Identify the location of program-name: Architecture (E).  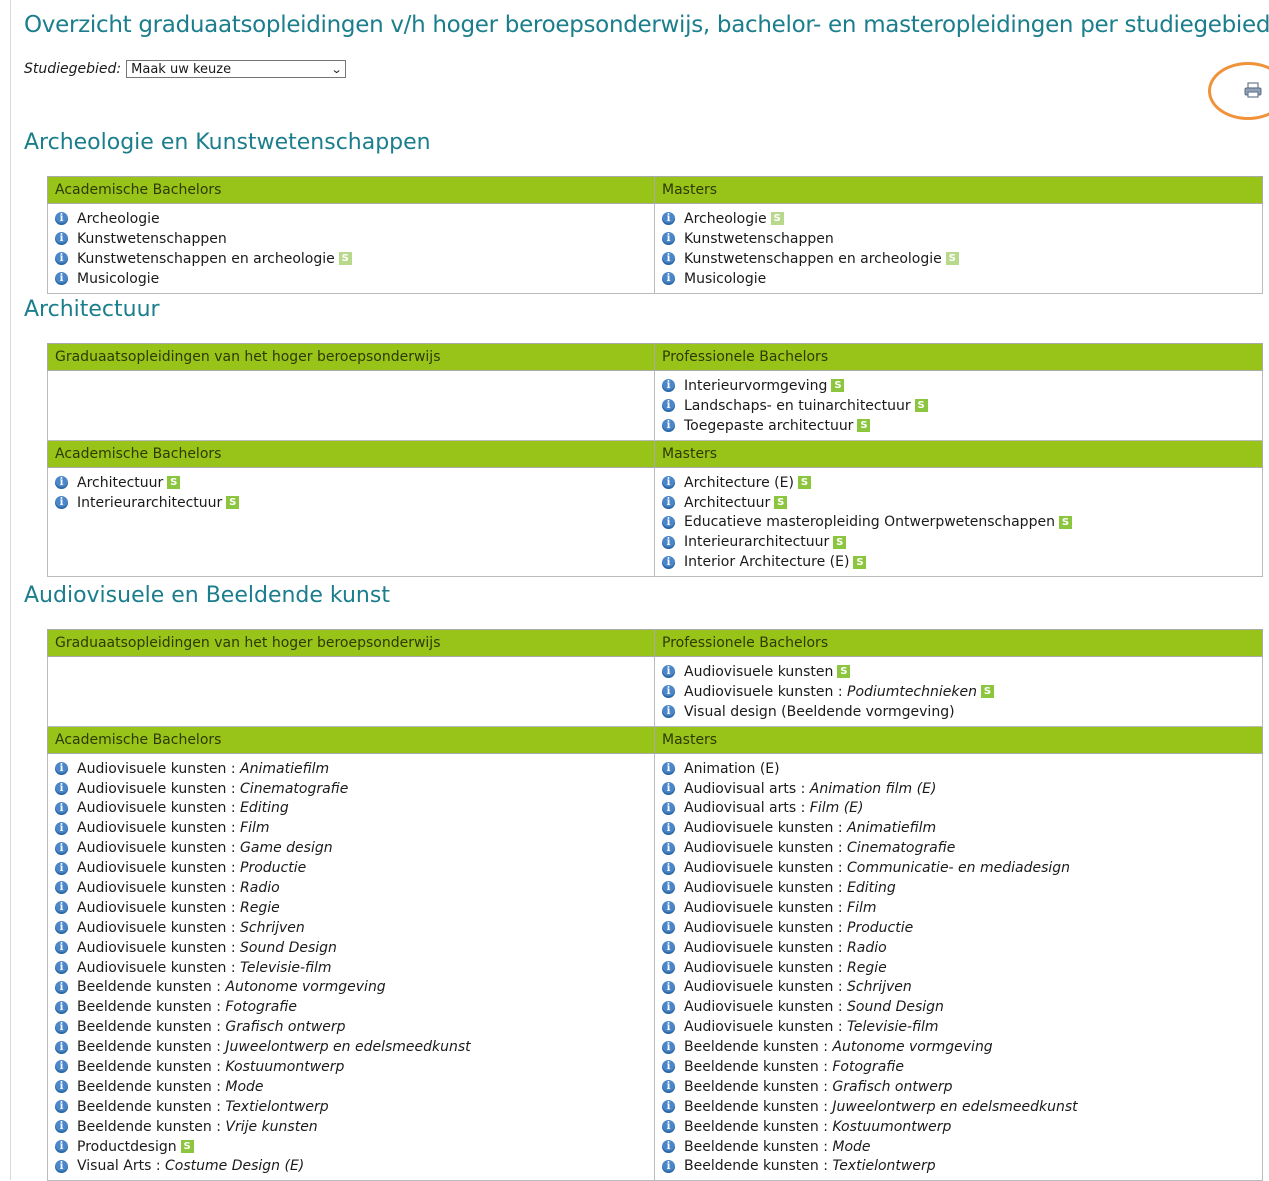
(739, 483).